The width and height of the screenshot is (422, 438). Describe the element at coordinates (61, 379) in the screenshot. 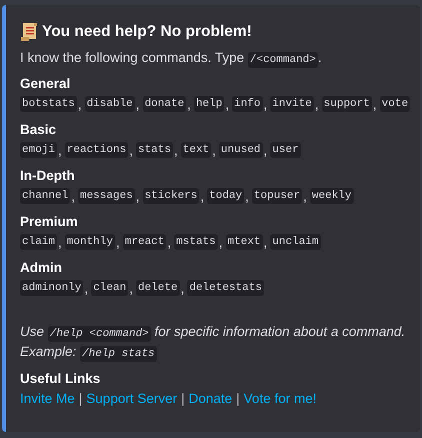

I see `links-heading: Useful Links` at that location.